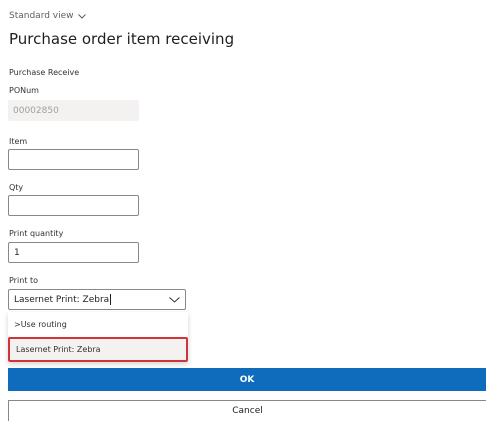 The height and width of the screenshot is (421, 486). Describe the element at coordinates (36, 233) in the screenshot. I see `print-quantity-label: Print quantity` at that location.